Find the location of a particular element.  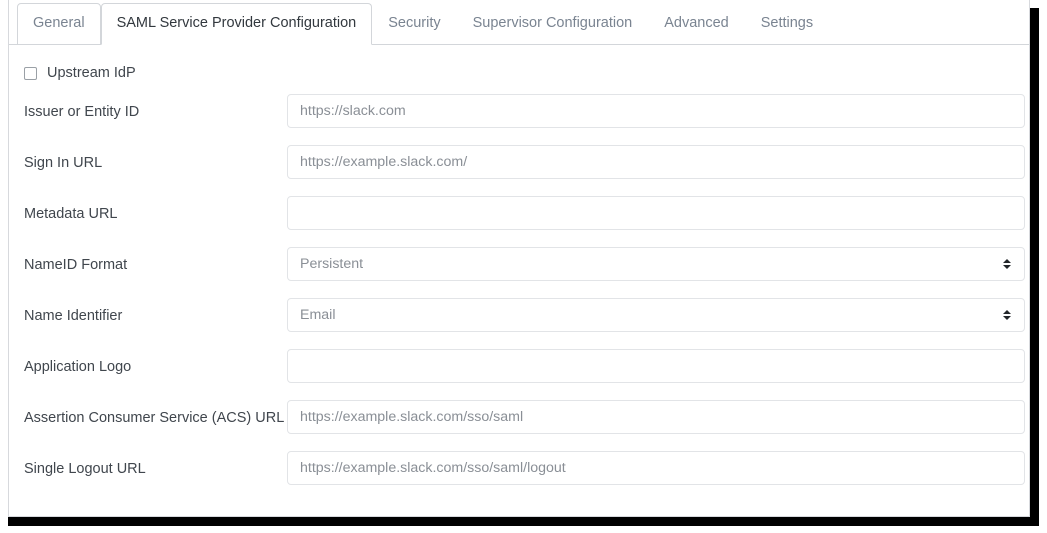

tab-label: Security is located at coordinates (414, 23).